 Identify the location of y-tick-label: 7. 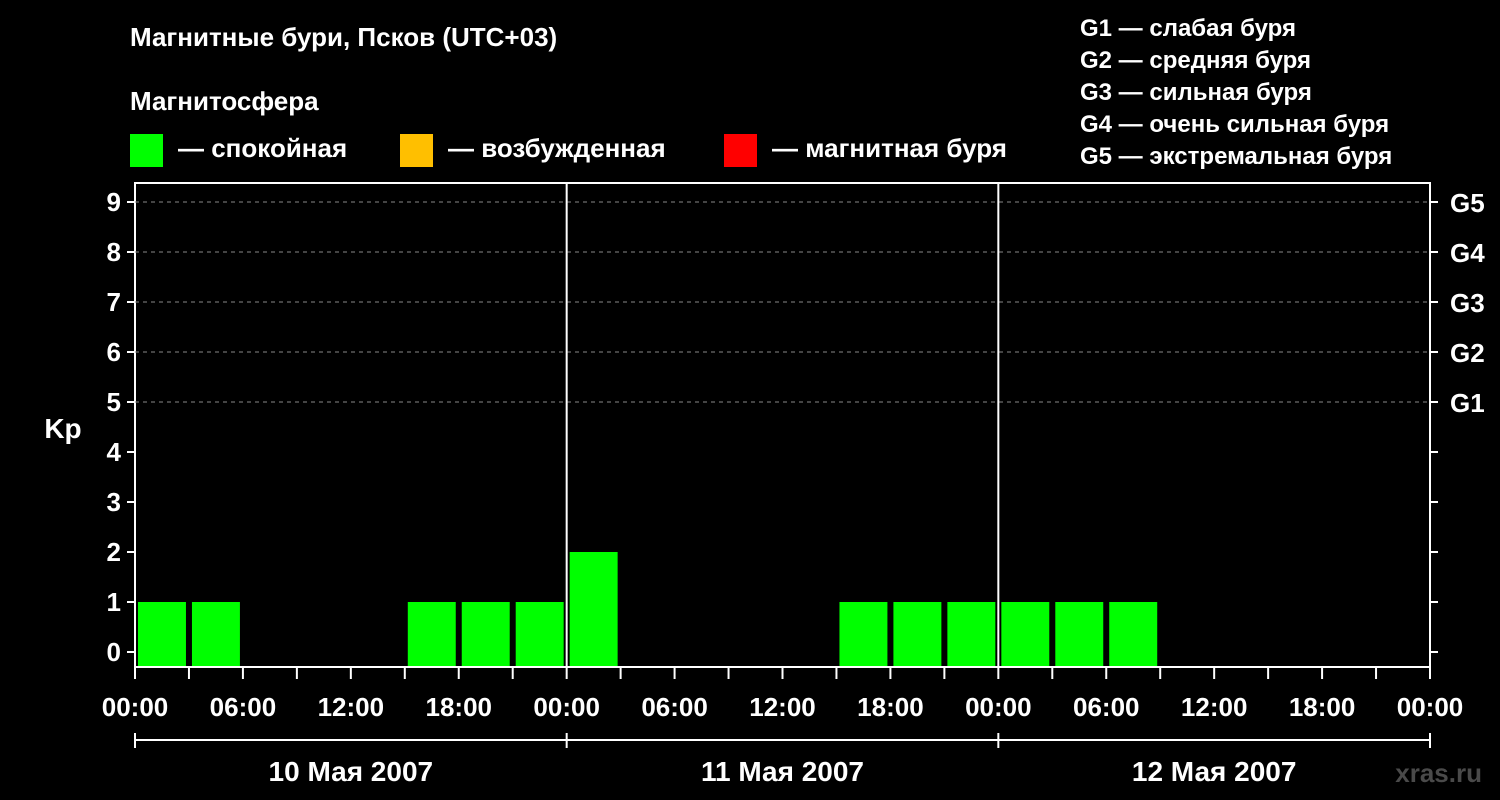
(114, 302).